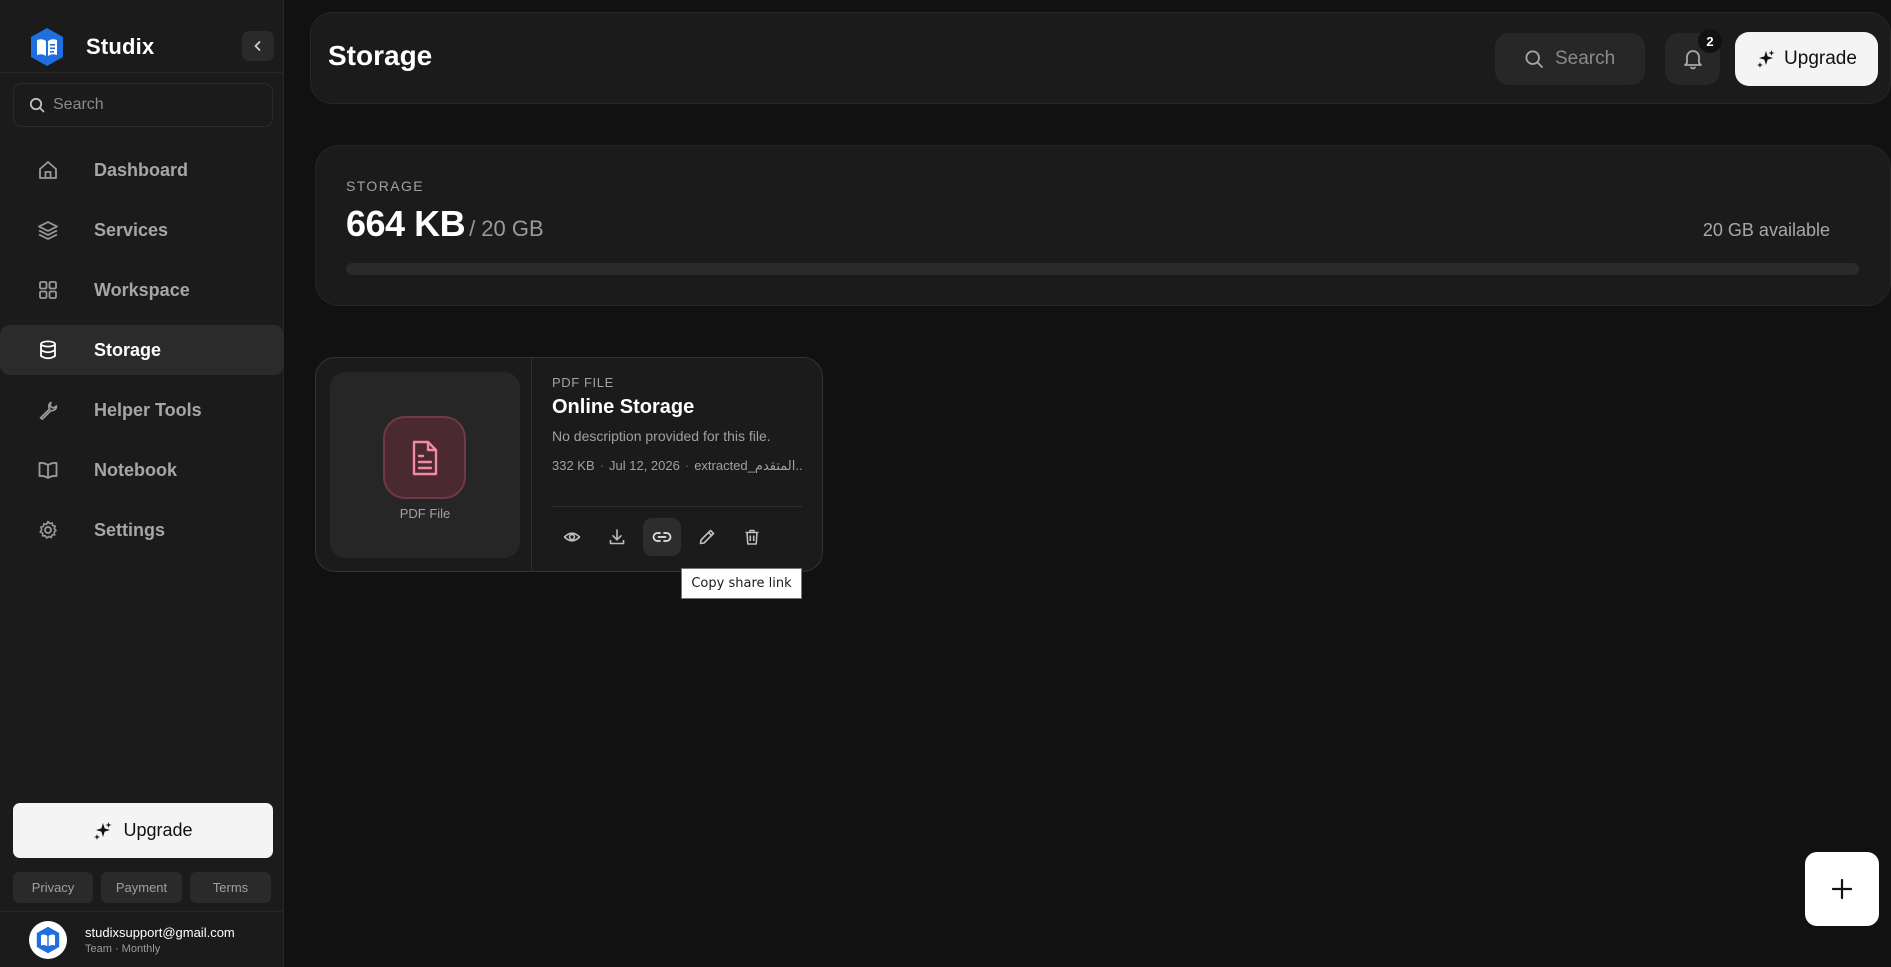 The height and width of the screenshot is (967, 1891). Describe the element at coordinates (1766, 230) in the screenshot. I see `storage-available: 20 GB available` at that location.